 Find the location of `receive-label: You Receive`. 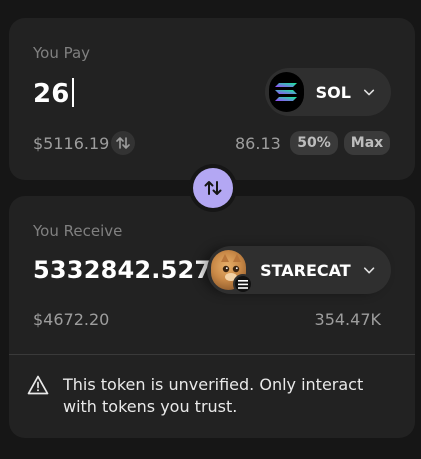

receive-label: You Receive is located at coordinates (78, 231).